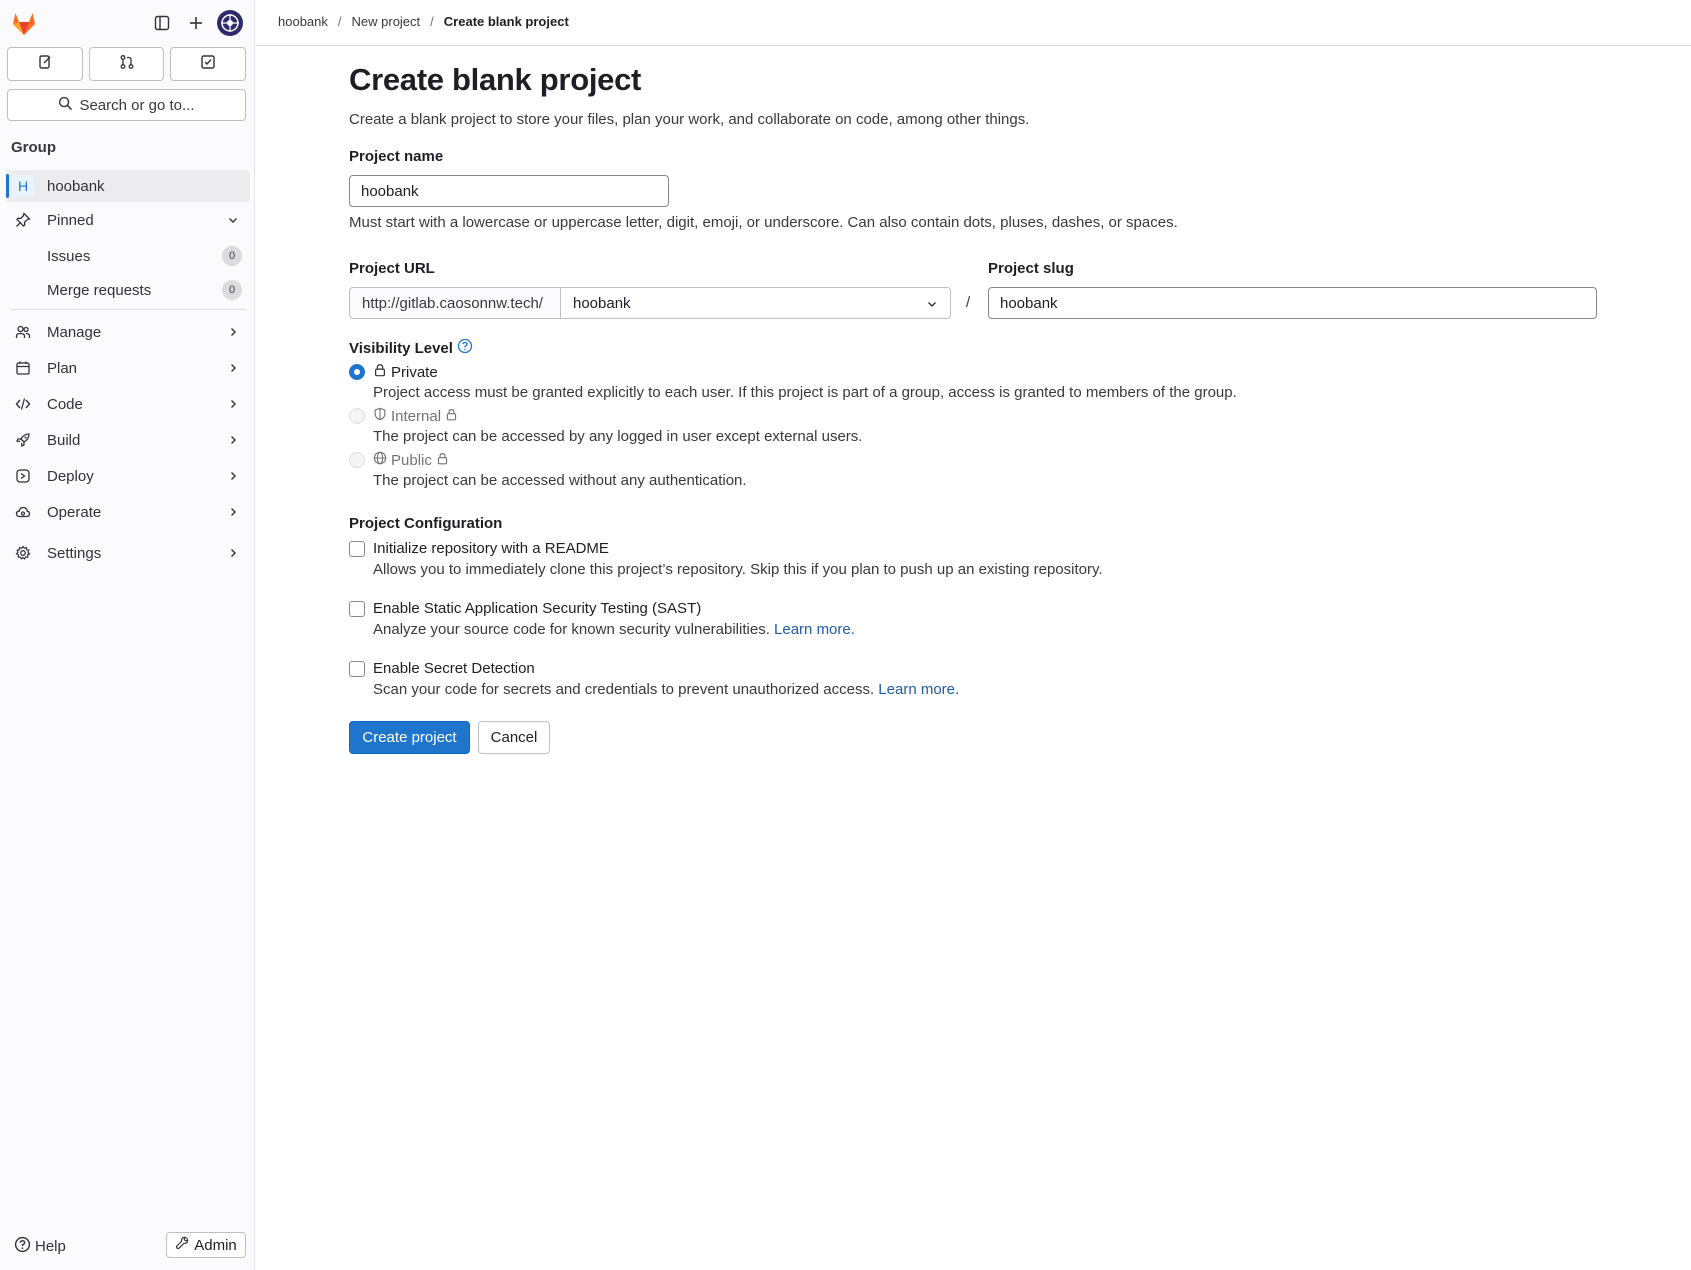  I want to click on project-configuration-label: Project Configuration, so click(426, 523).